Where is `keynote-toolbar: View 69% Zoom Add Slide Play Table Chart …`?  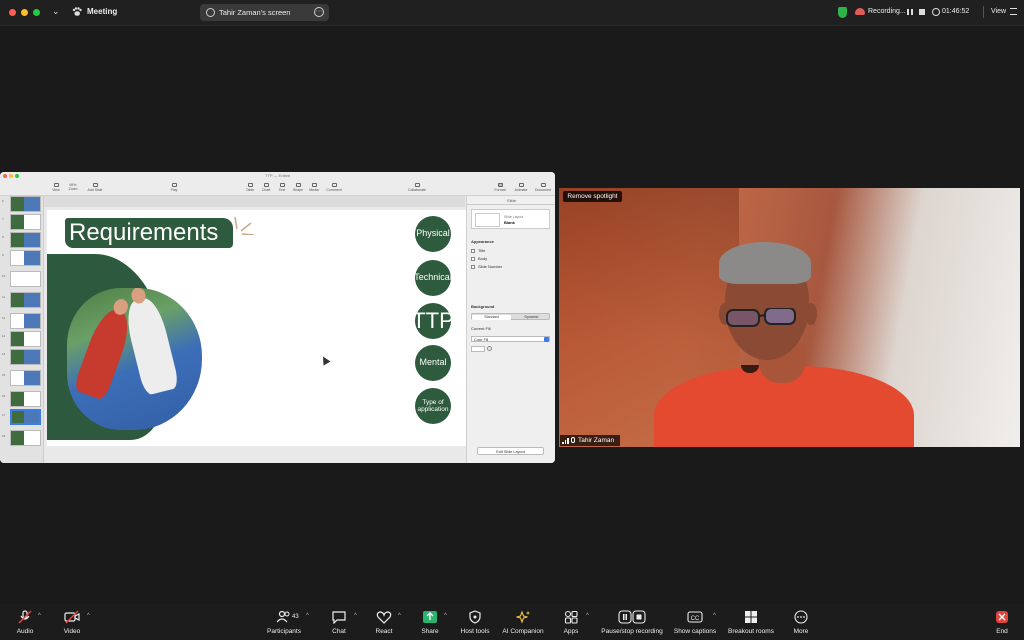 keynote-toolbar: View 69% Zoom Add Slide Play Table Chart … is located at coordinates (277, 188).